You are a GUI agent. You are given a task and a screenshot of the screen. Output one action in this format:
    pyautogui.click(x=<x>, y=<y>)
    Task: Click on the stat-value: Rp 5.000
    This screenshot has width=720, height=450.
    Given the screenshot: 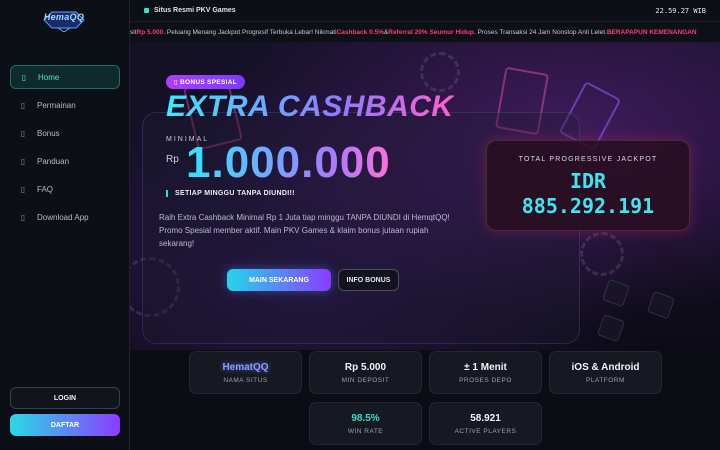 What is the action you would take?
    pyautogui.click(x=365, y=367)
    